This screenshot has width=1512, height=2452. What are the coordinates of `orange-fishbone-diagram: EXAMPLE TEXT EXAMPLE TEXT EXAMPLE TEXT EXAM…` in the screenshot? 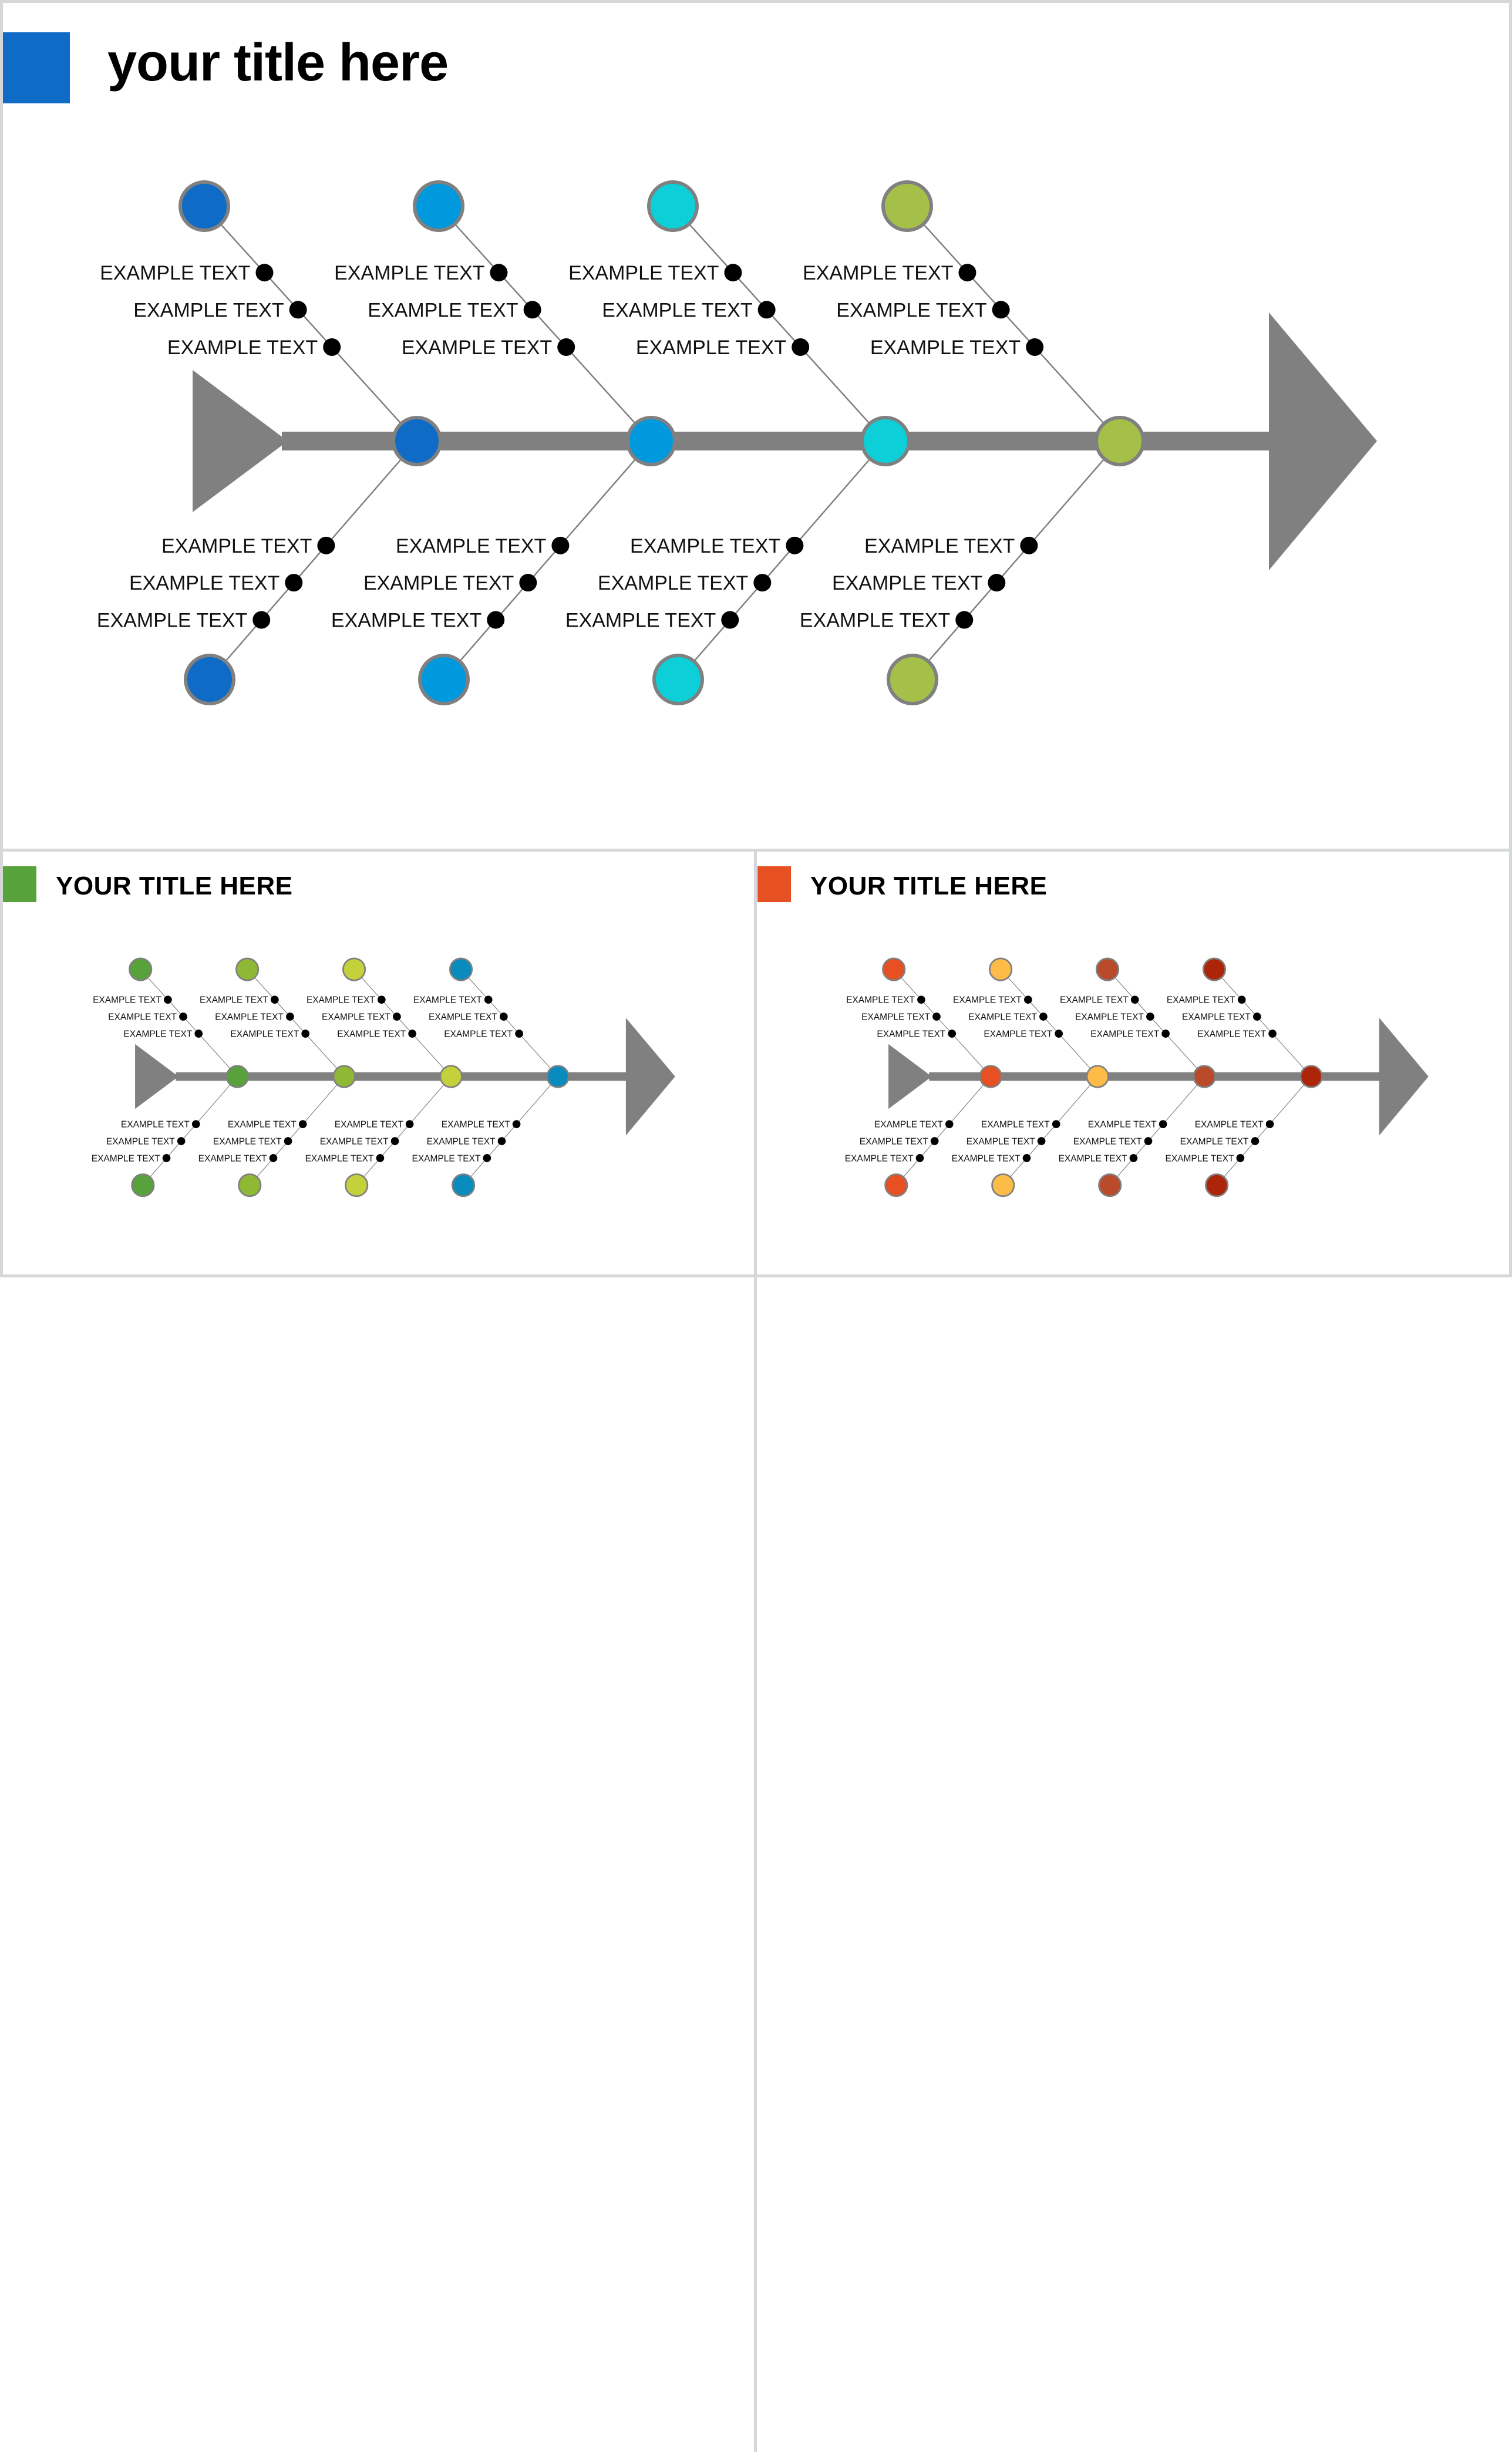 It's located at (1137, 1077).